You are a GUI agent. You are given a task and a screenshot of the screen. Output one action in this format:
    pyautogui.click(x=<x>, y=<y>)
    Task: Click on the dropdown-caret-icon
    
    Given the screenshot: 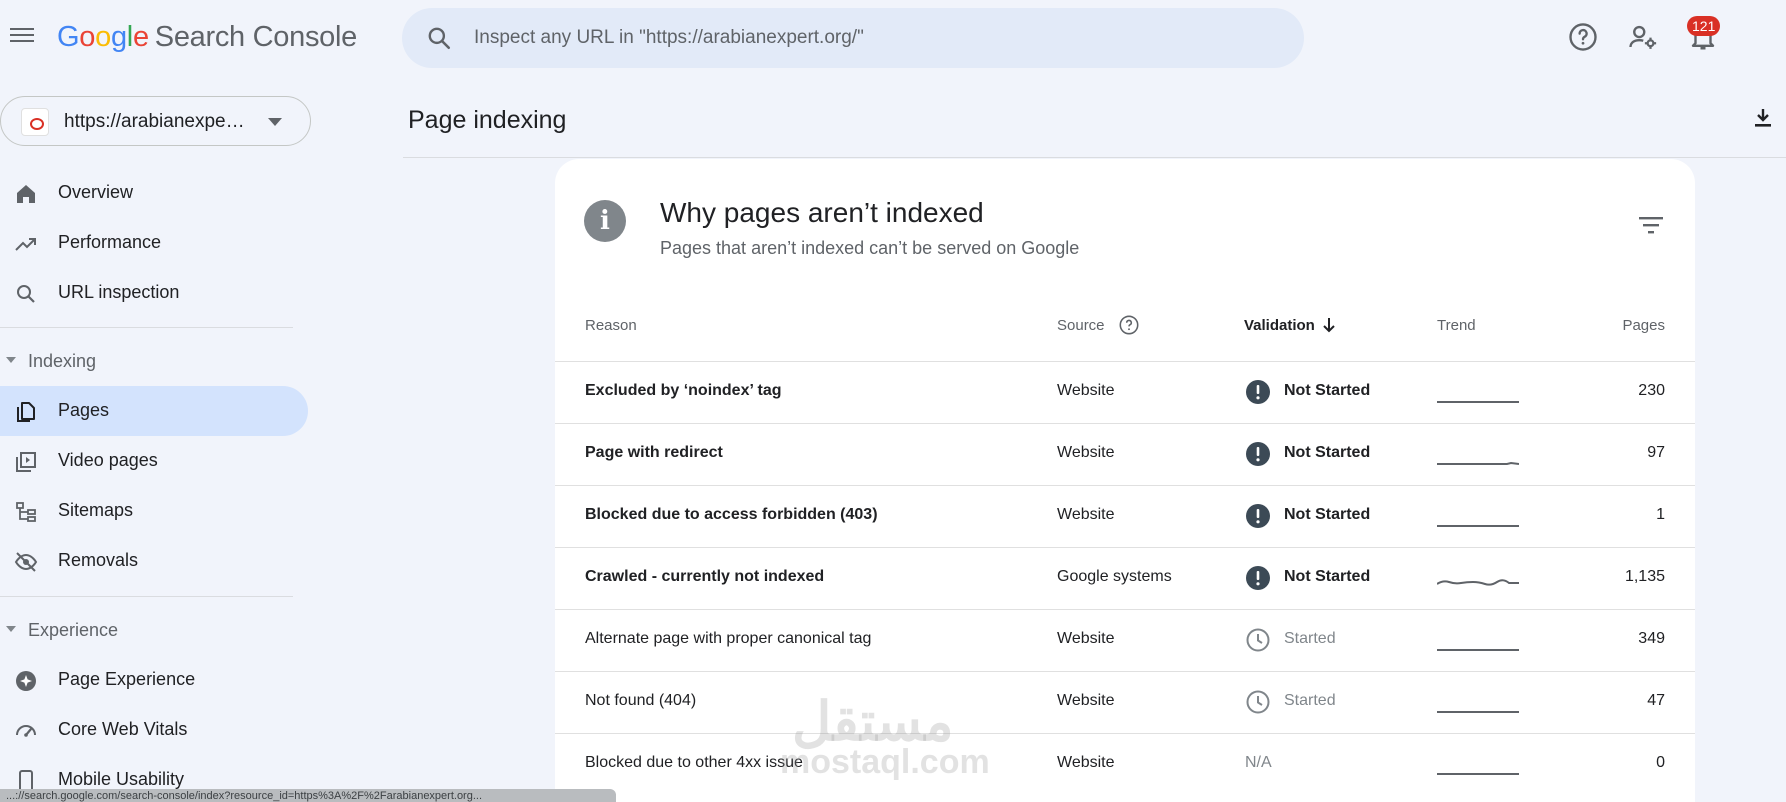 What is the action you would take?
    pyautogui.click(x=275, y=122)
    